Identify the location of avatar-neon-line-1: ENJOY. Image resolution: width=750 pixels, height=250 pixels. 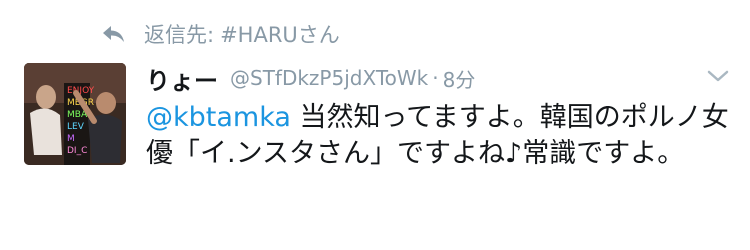
(81, 91).